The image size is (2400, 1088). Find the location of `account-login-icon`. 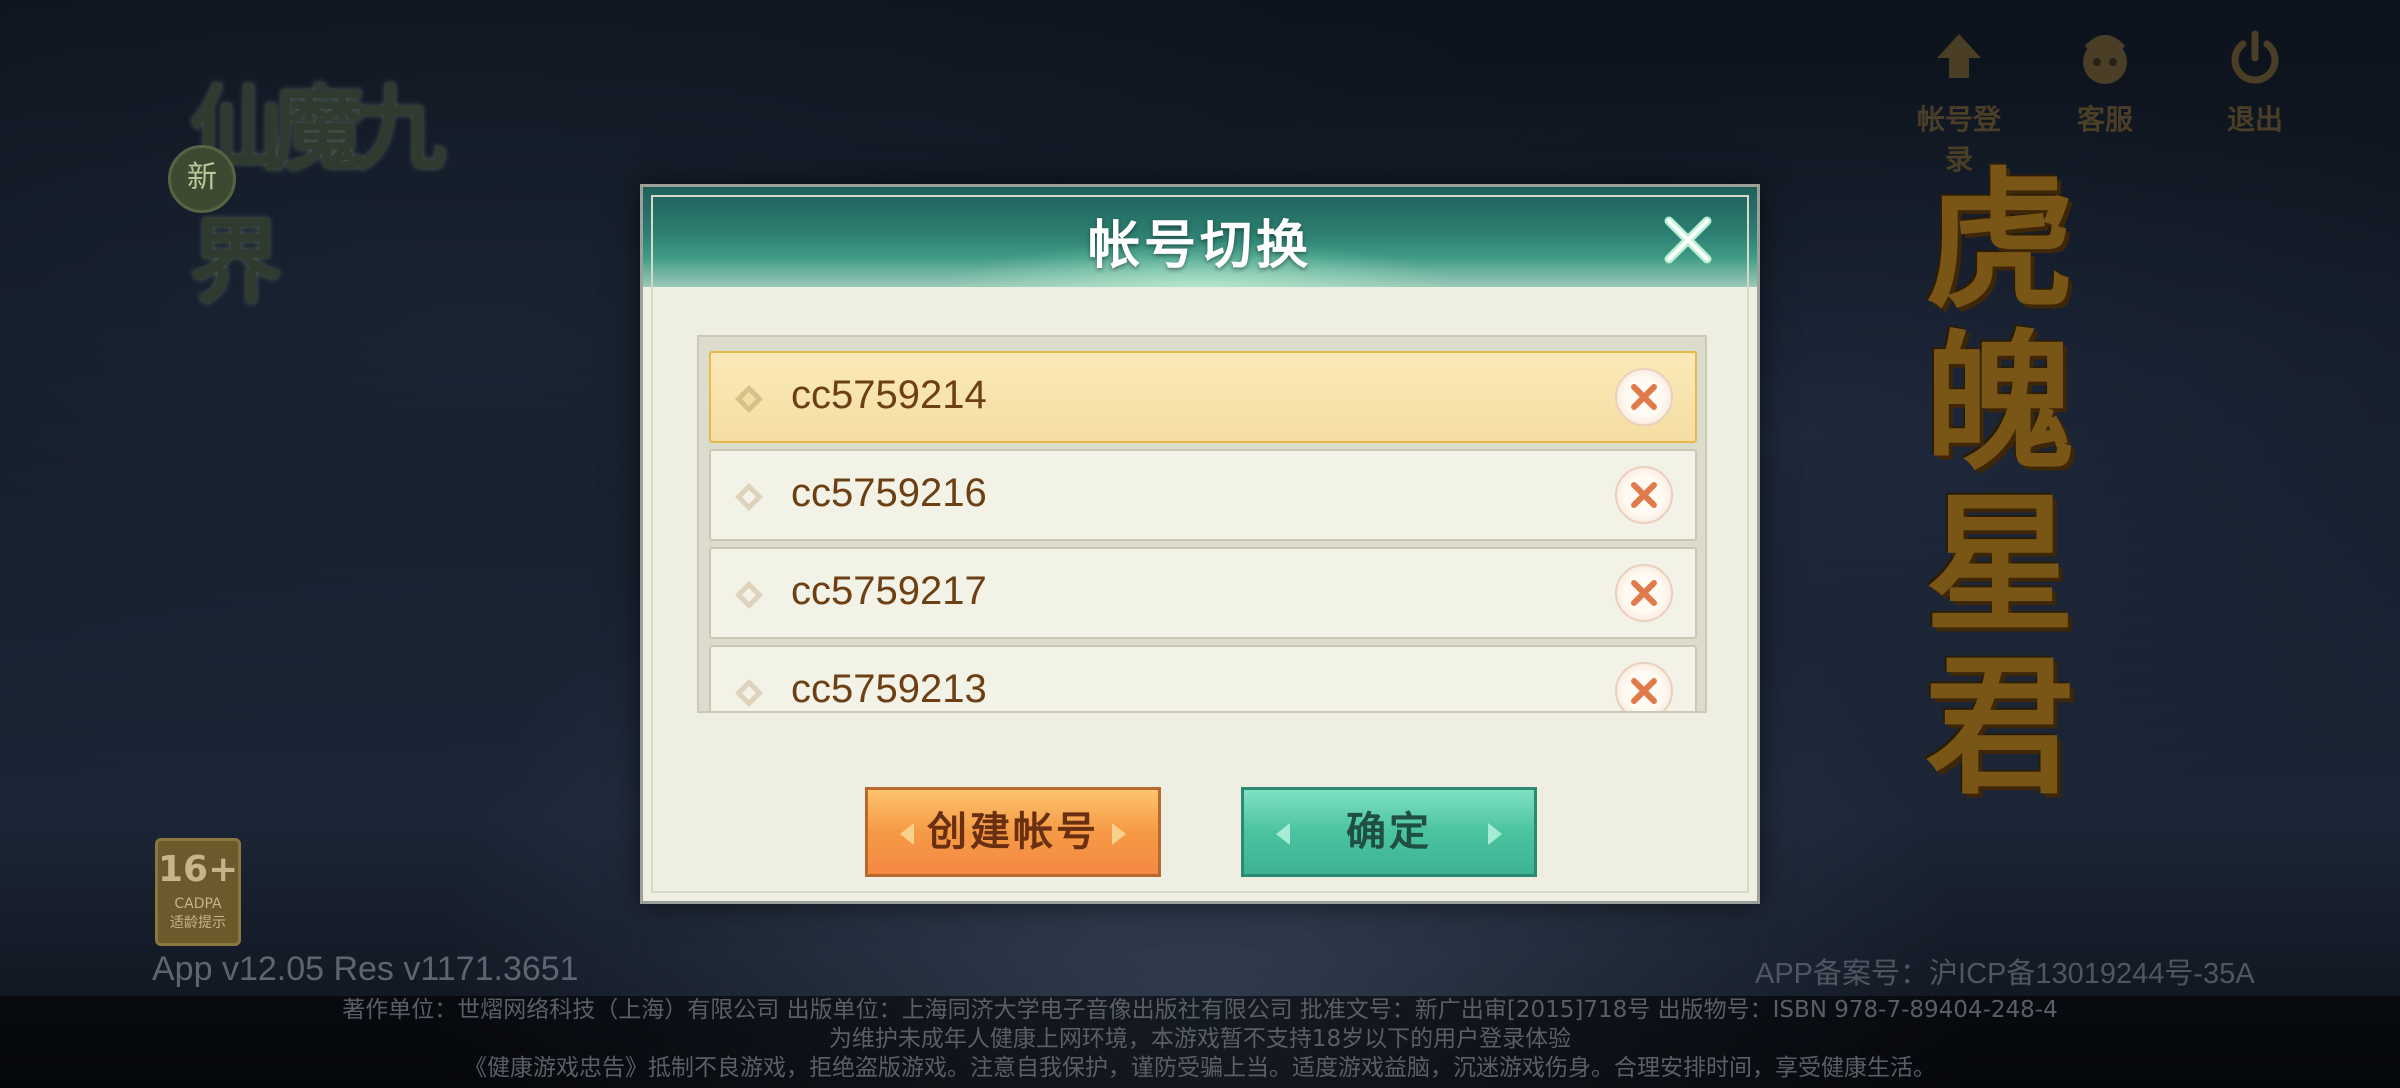

account-login-icon is located at coordinates (1959, 56).